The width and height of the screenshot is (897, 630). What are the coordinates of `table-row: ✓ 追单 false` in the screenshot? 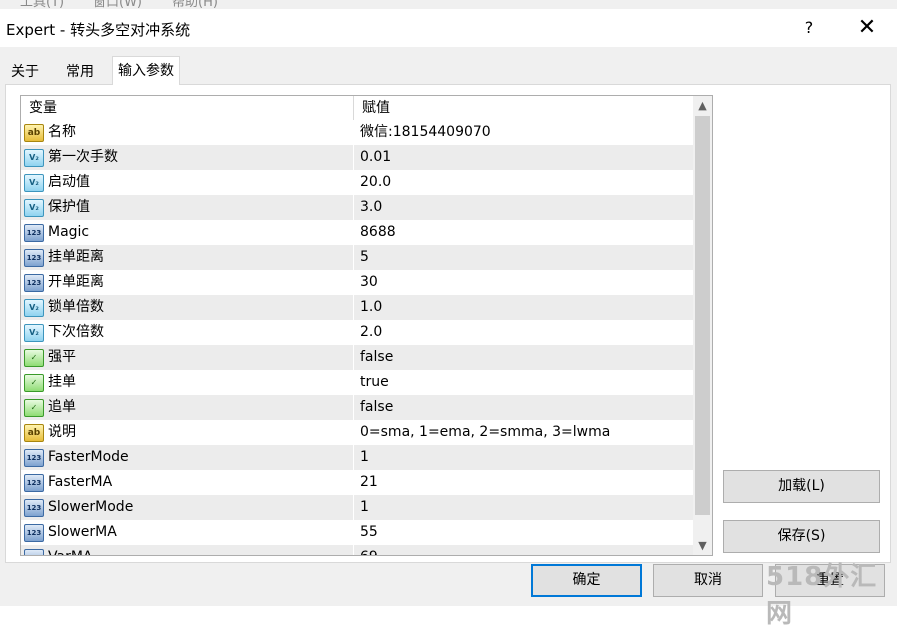 It's located at (357, 407).